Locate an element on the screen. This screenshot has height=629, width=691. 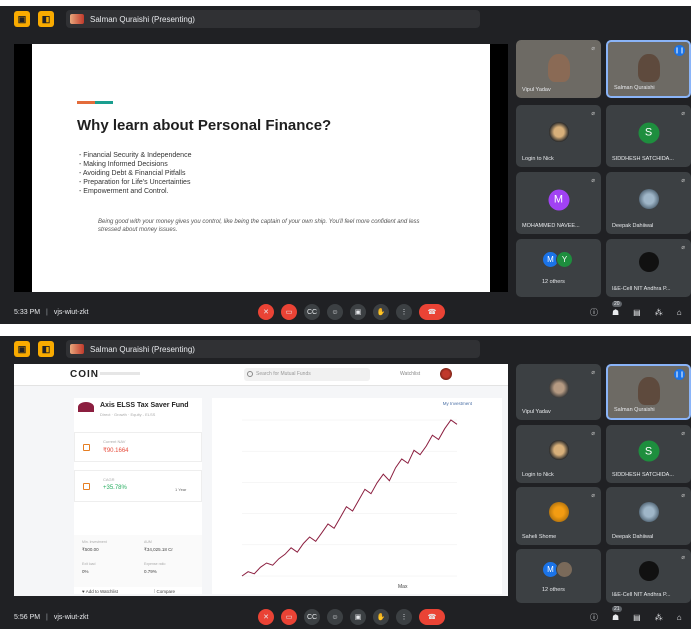
side-controls: ⓘ ☗ 21 ▤ ⁂ ⌂ is located at coordinates (636, 614).